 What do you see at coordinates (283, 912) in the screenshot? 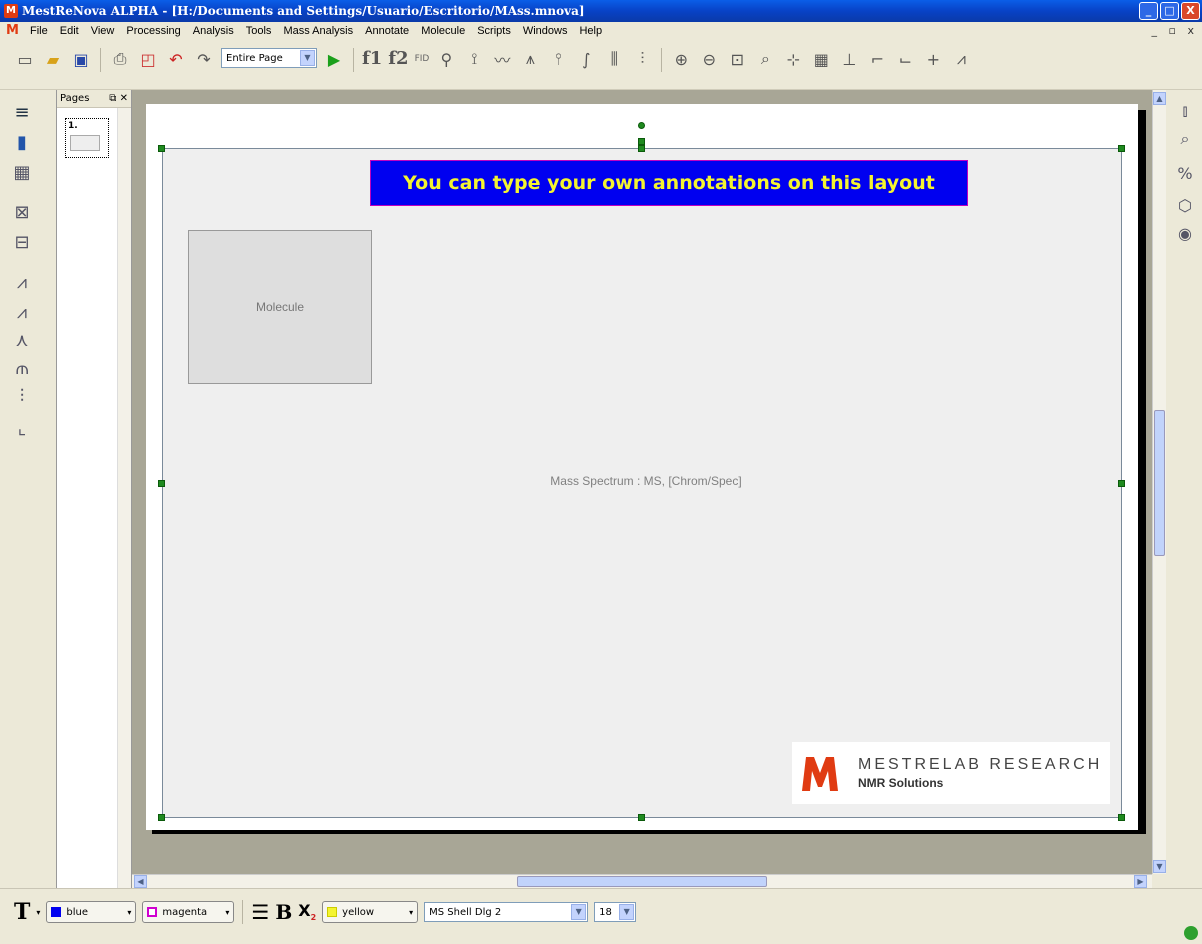
I see `bold-icon: B` at bounding box center [283, 912].